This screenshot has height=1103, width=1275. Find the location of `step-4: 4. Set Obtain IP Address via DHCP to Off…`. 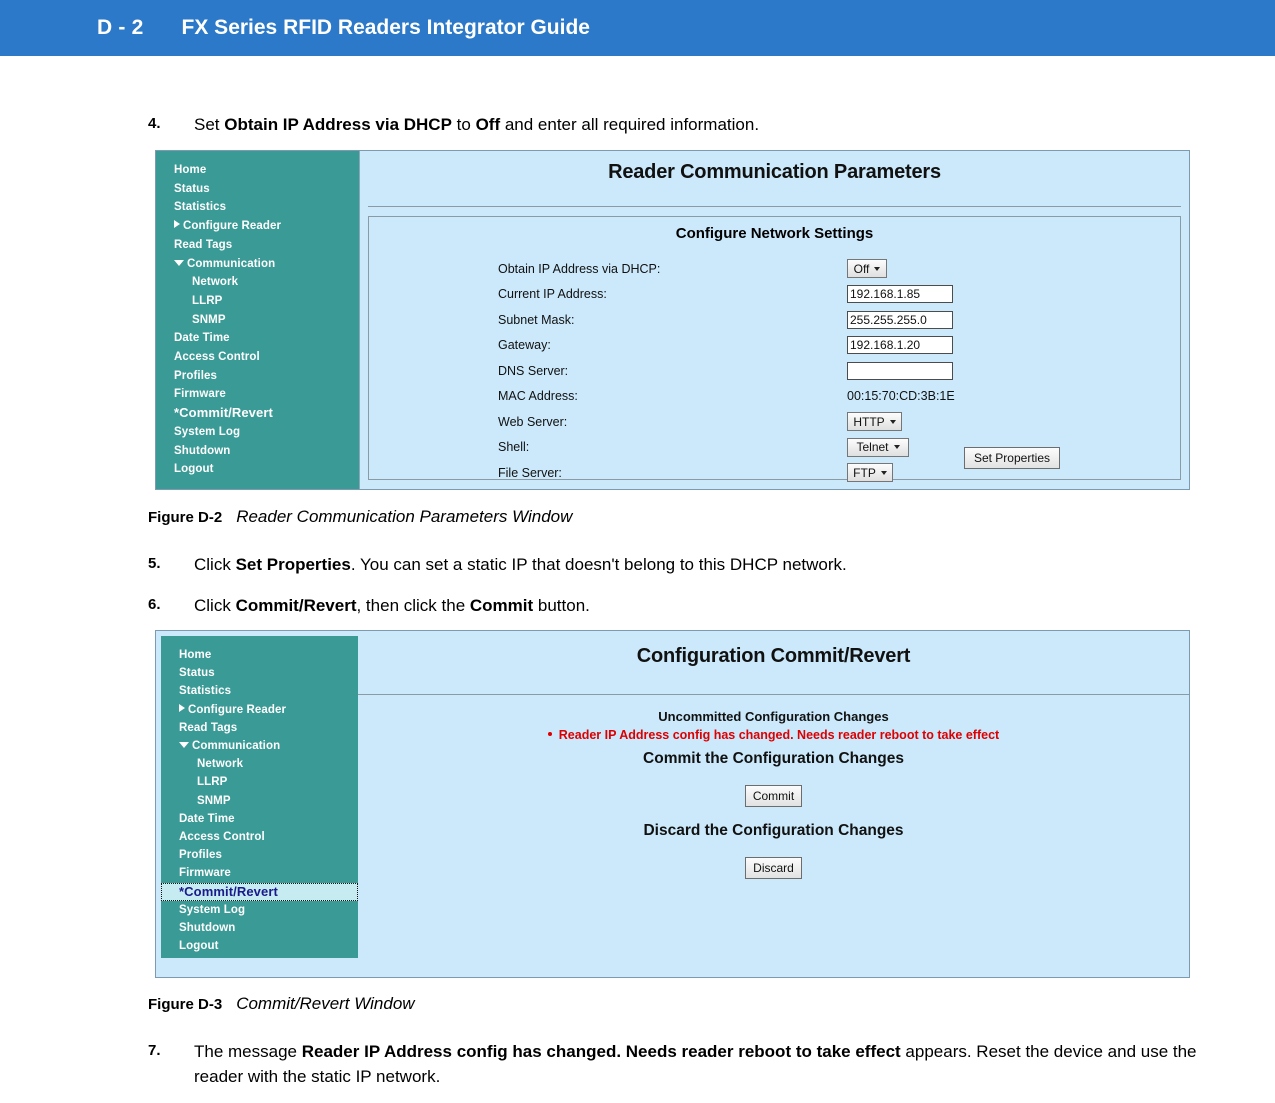

step-4: 4. Set Obtain IP Address via DHCP to Off… is located at coordinates (637, 124).